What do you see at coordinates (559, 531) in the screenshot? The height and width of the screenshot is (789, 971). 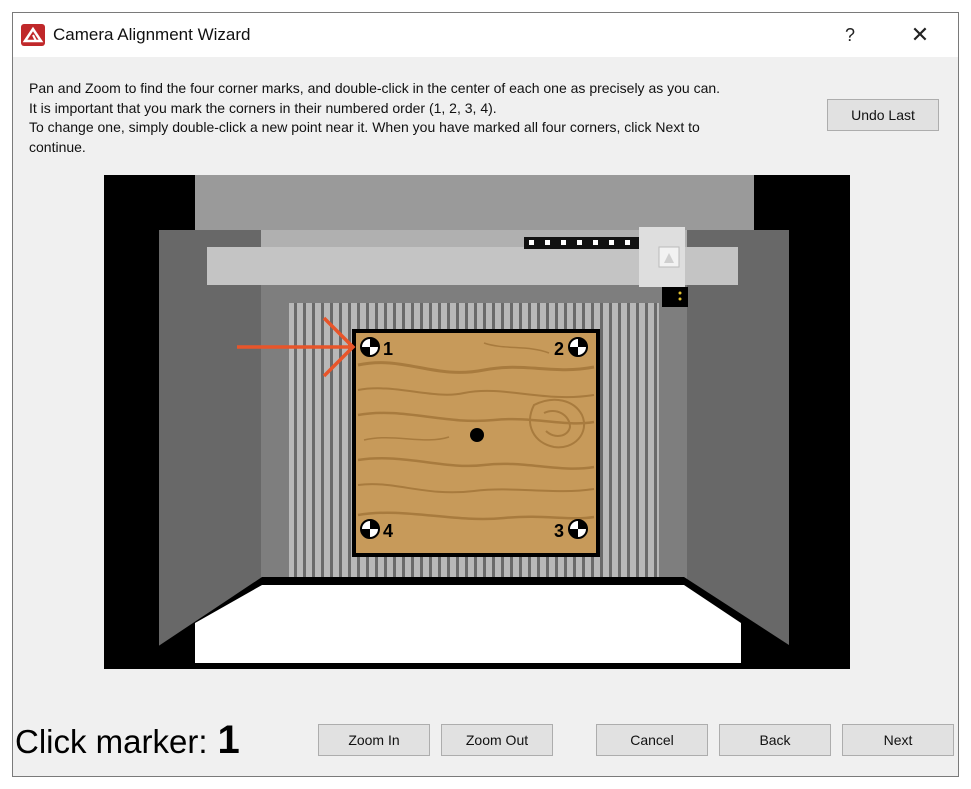 I see `marker-label: 3` at bounding box center [559, 531].